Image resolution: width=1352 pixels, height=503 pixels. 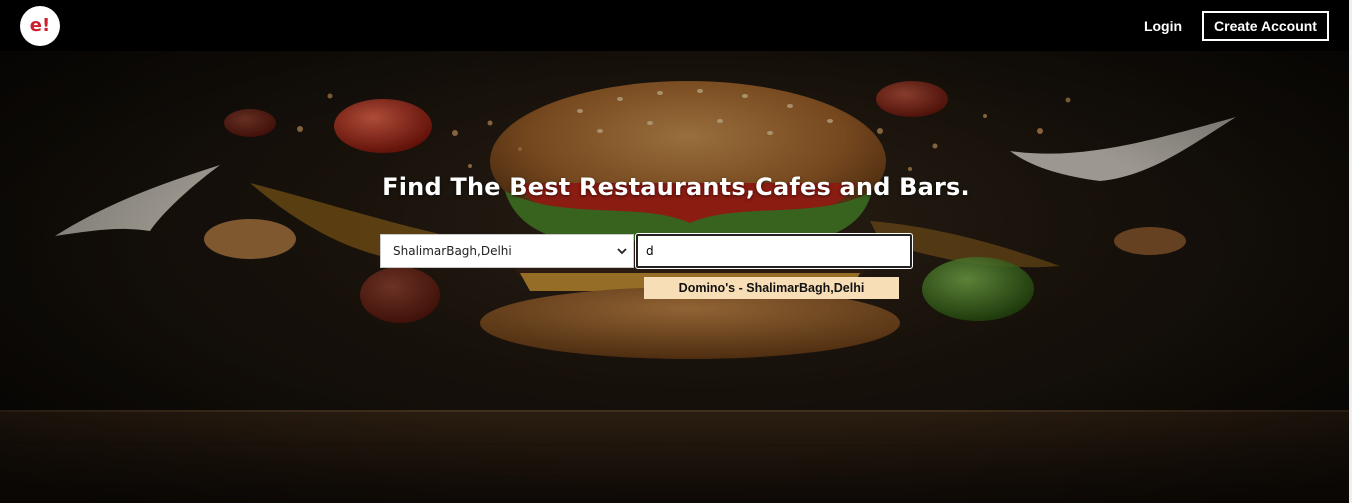 I want to click on search-suggestion-item: Domino's - ShalimarBagh,Delhi, so click(x=771, y=288).